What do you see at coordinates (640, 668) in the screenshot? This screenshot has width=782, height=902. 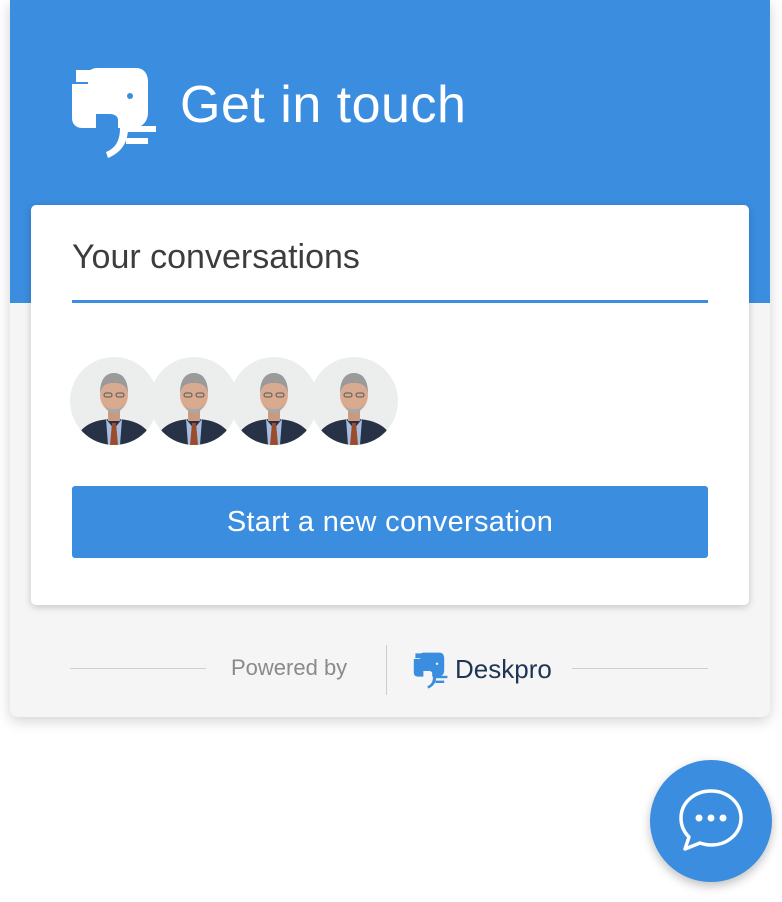 I see `footer-divider-right` at bounding box center [640, 668].